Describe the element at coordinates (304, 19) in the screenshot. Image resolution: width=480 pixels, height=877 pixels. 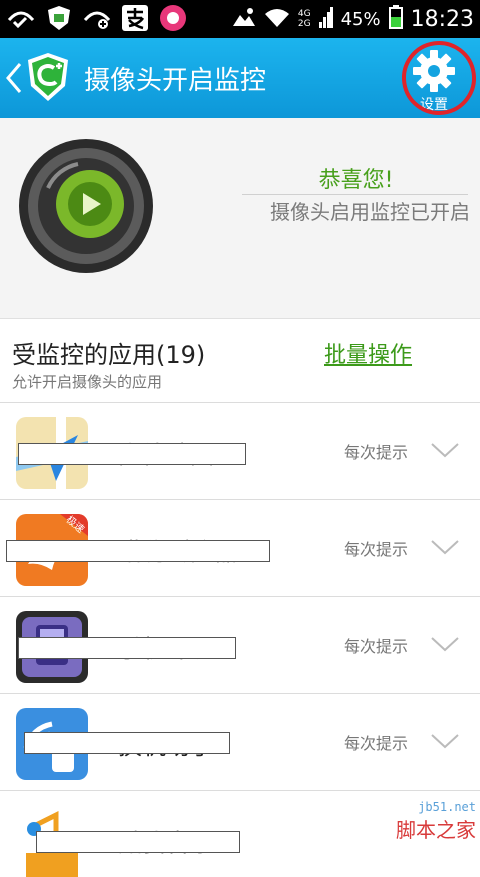
I see `network-type: 4G 2G` at that location.